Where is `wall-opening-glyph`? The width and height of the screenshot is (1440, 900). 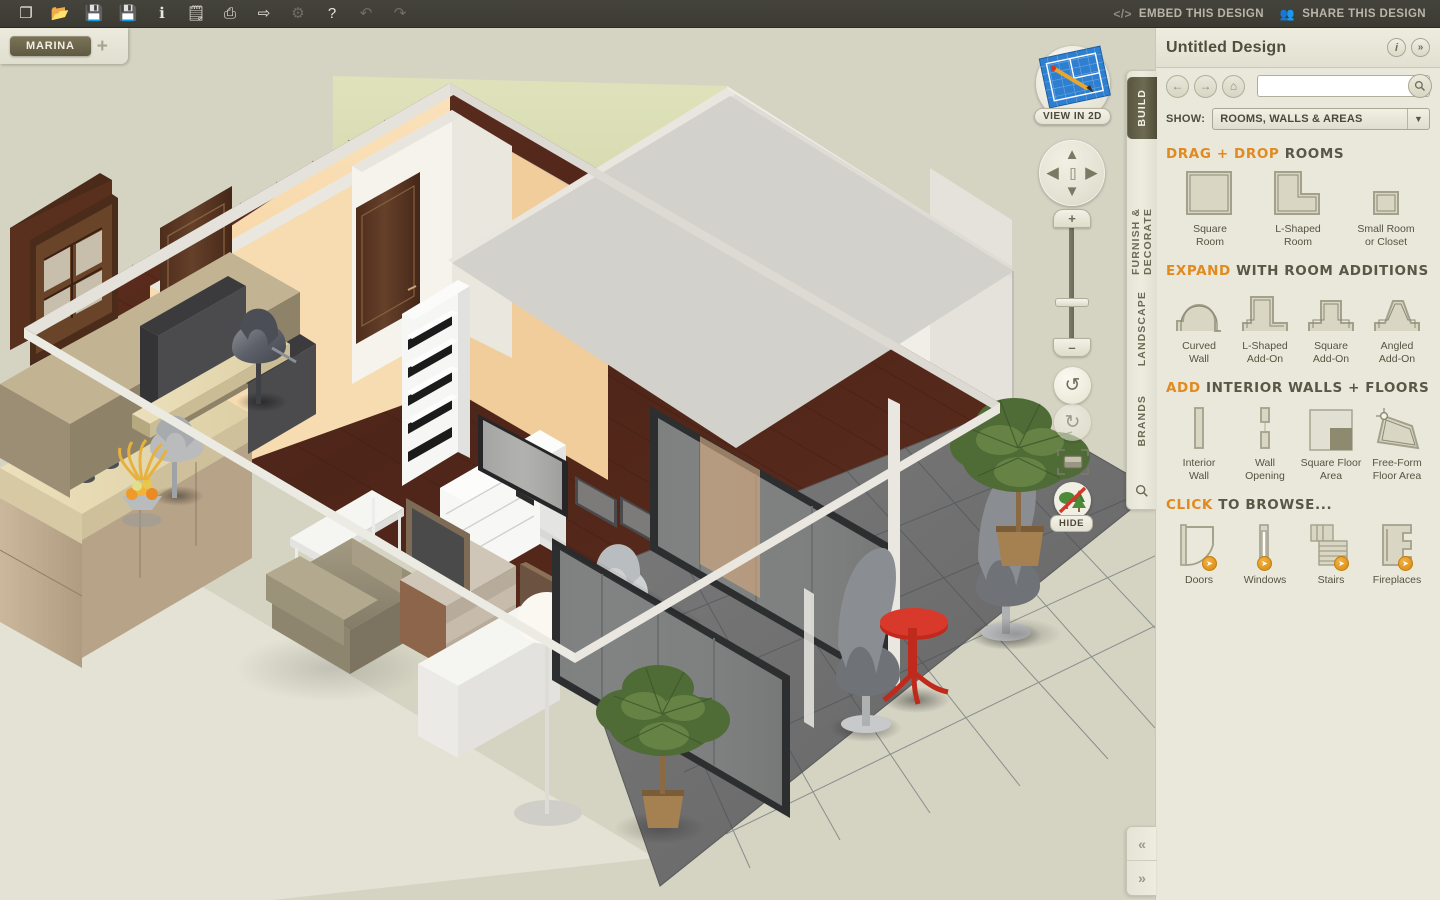 wall-opening-glyph is located at coordinates (1265, 428).